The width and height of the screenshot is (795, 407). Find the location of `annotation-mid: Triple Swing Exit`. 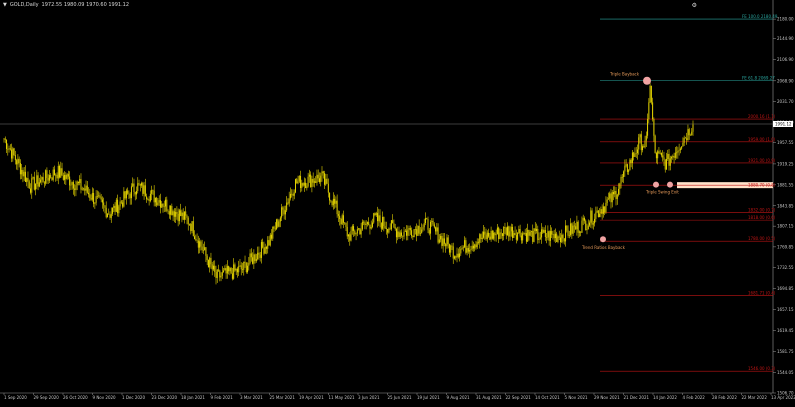

annotation-mid: Triple Swing Exit is located at coordinates (662, 192).